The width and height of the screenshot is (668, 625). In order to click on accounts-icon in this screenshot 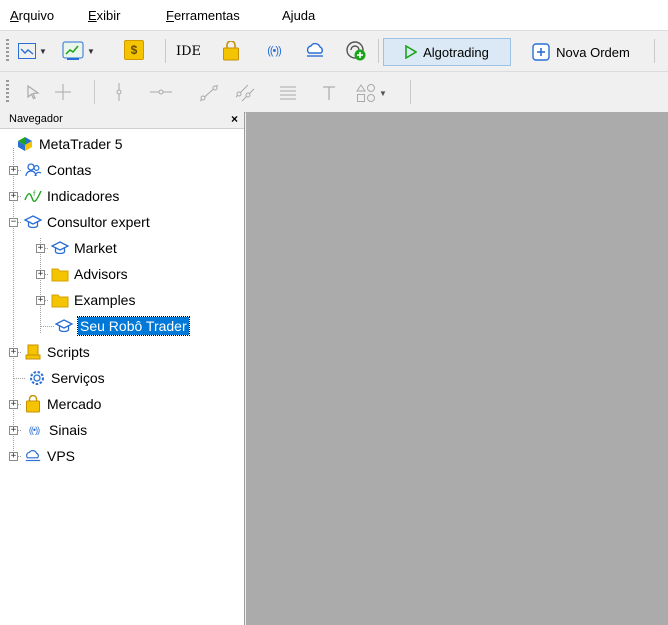, I will do `click(33, 170)`.